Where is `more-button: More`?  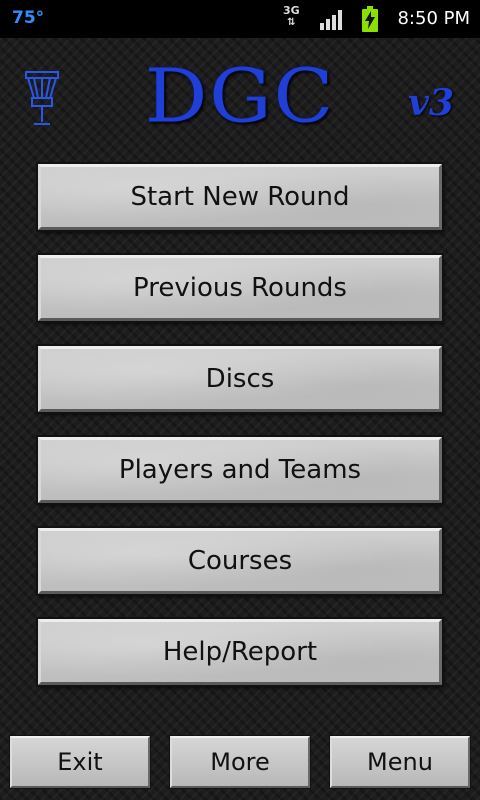
more-button: More is located at coordinates (240, 762).